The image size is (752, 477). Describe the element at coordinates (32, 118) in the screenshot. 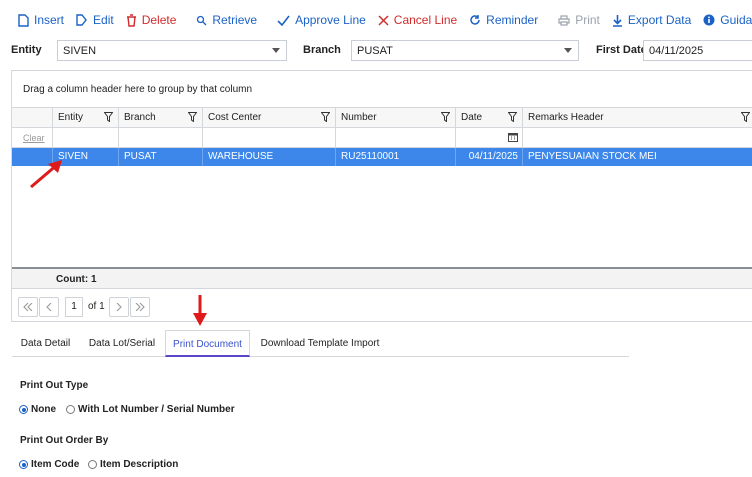

I see `header-selector` at that location.